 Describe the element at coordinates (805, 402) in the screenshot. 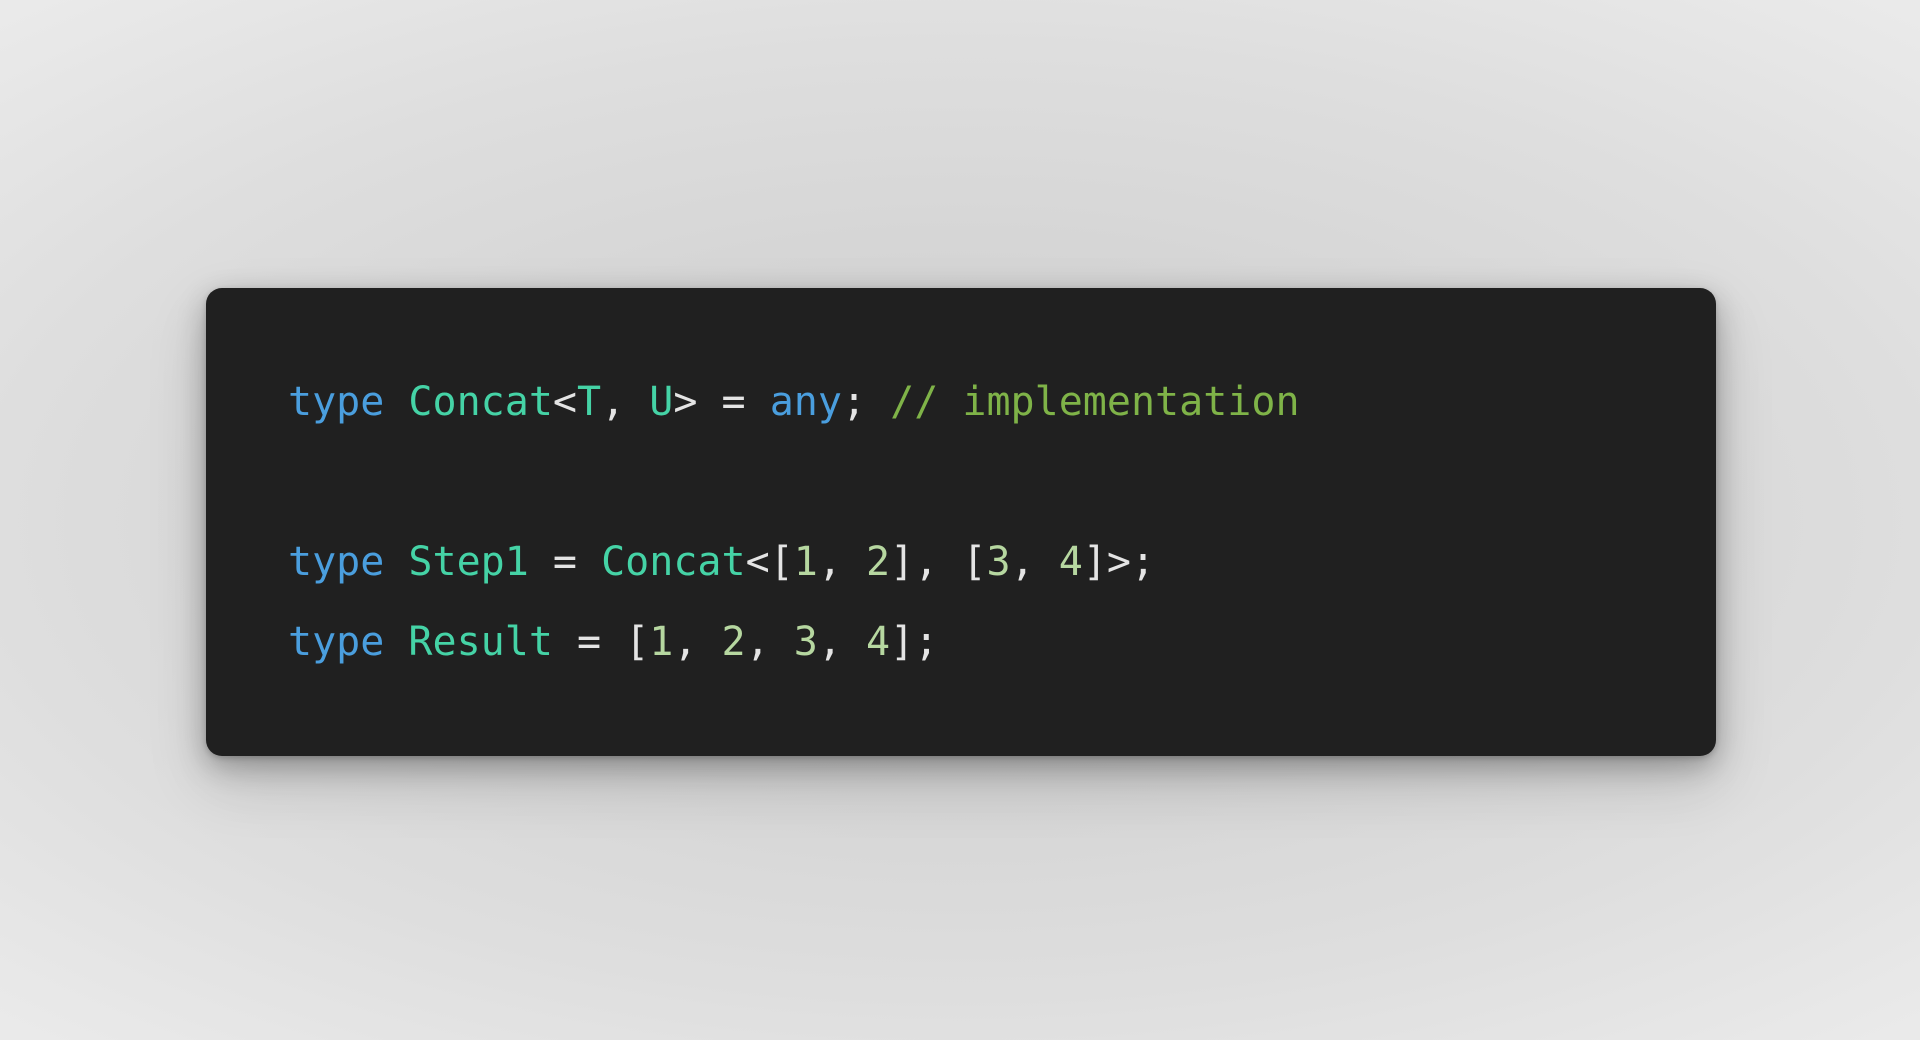

I see `code-token-keyword: any` at that location.